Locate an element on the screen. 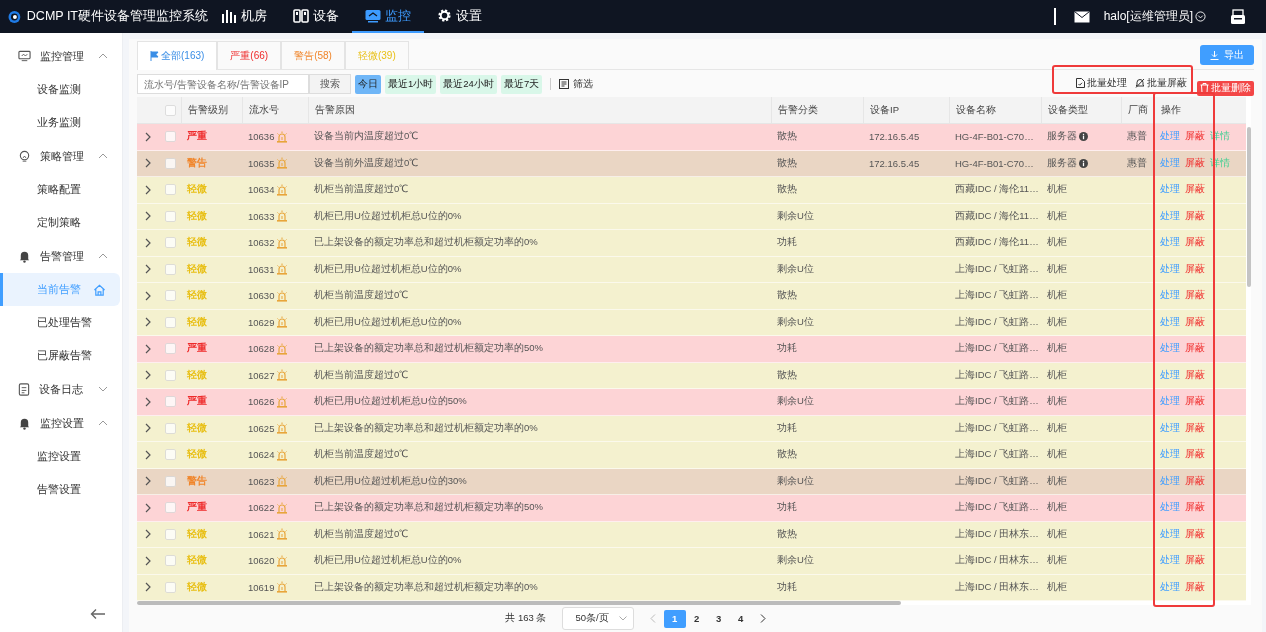  nav-tab: 设置 is located at coordinates (459, 16).